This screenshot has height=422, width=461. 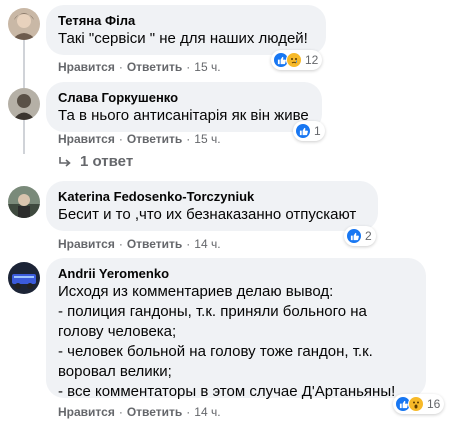 What do you see at coordinates (212, 197) in the screenshot?
I see `comment-author: Katerina Fedosenko-Torczyniuk` at bounding box center [212, 197].